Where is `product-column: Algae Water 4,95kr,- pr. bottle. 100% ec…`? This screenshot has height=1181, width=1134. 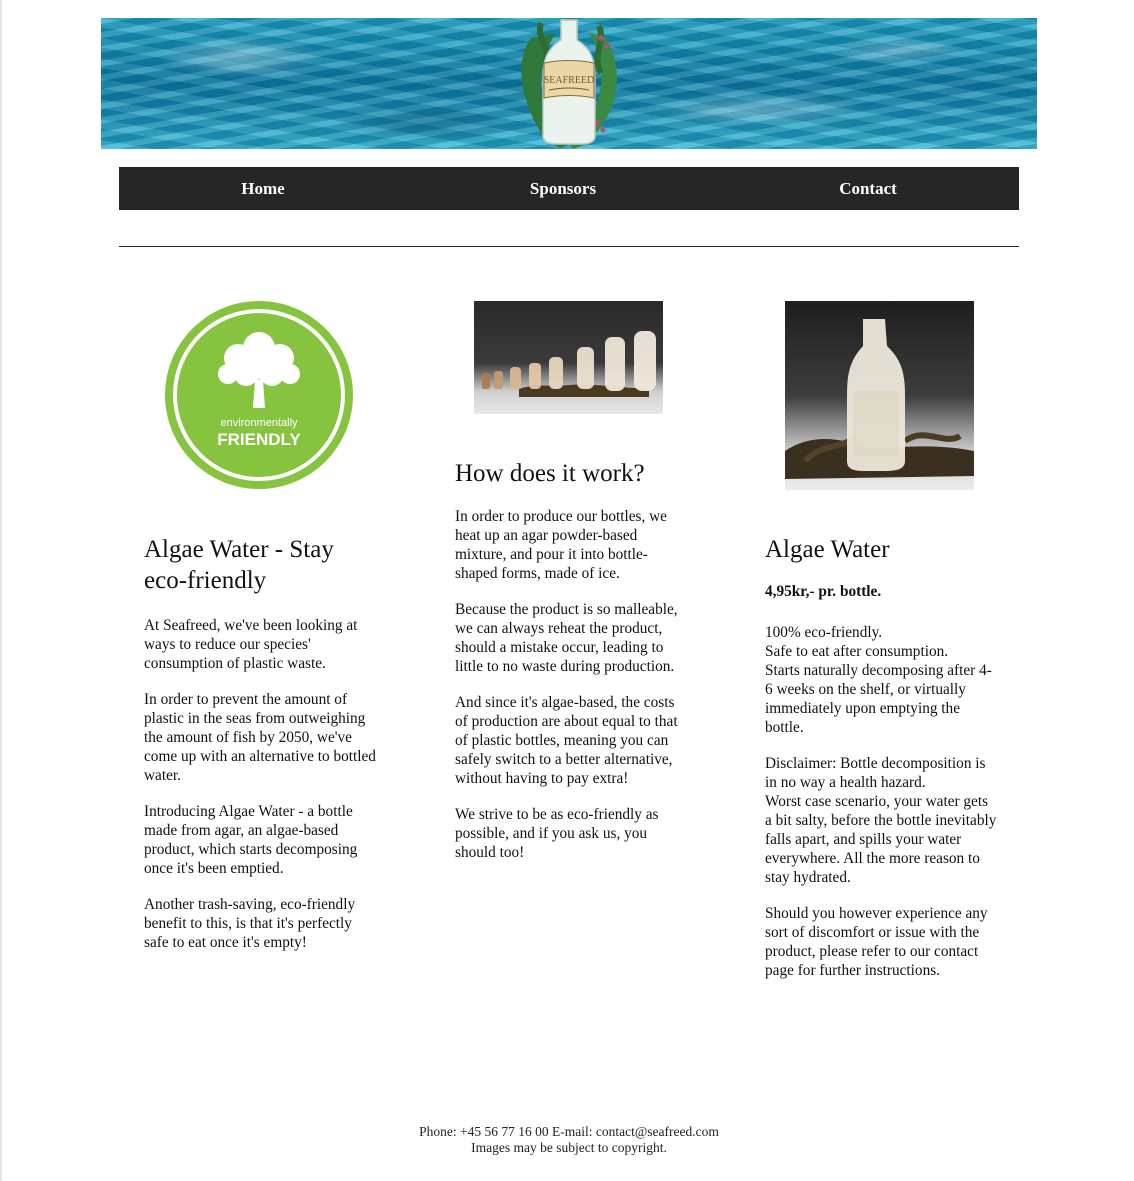
product-column: Algae Water 4,95kr,- pr. bottle. 100% ec… is located at coordinates (881, 765).